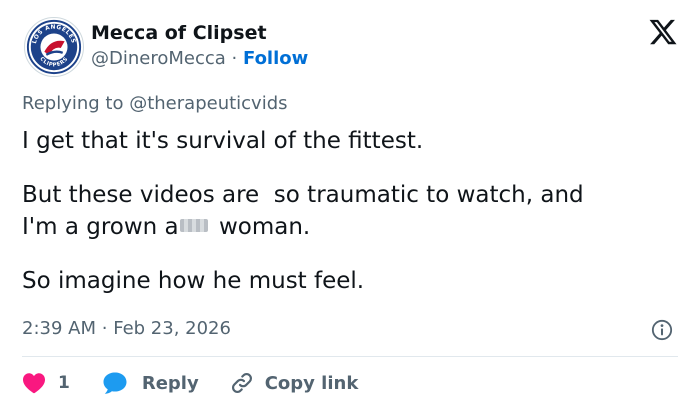  What do you see at coordinates (172, 328) in the screenshot?
I see `timestamp-date: Feb 23, 2026` at bounding box center [172, 328].